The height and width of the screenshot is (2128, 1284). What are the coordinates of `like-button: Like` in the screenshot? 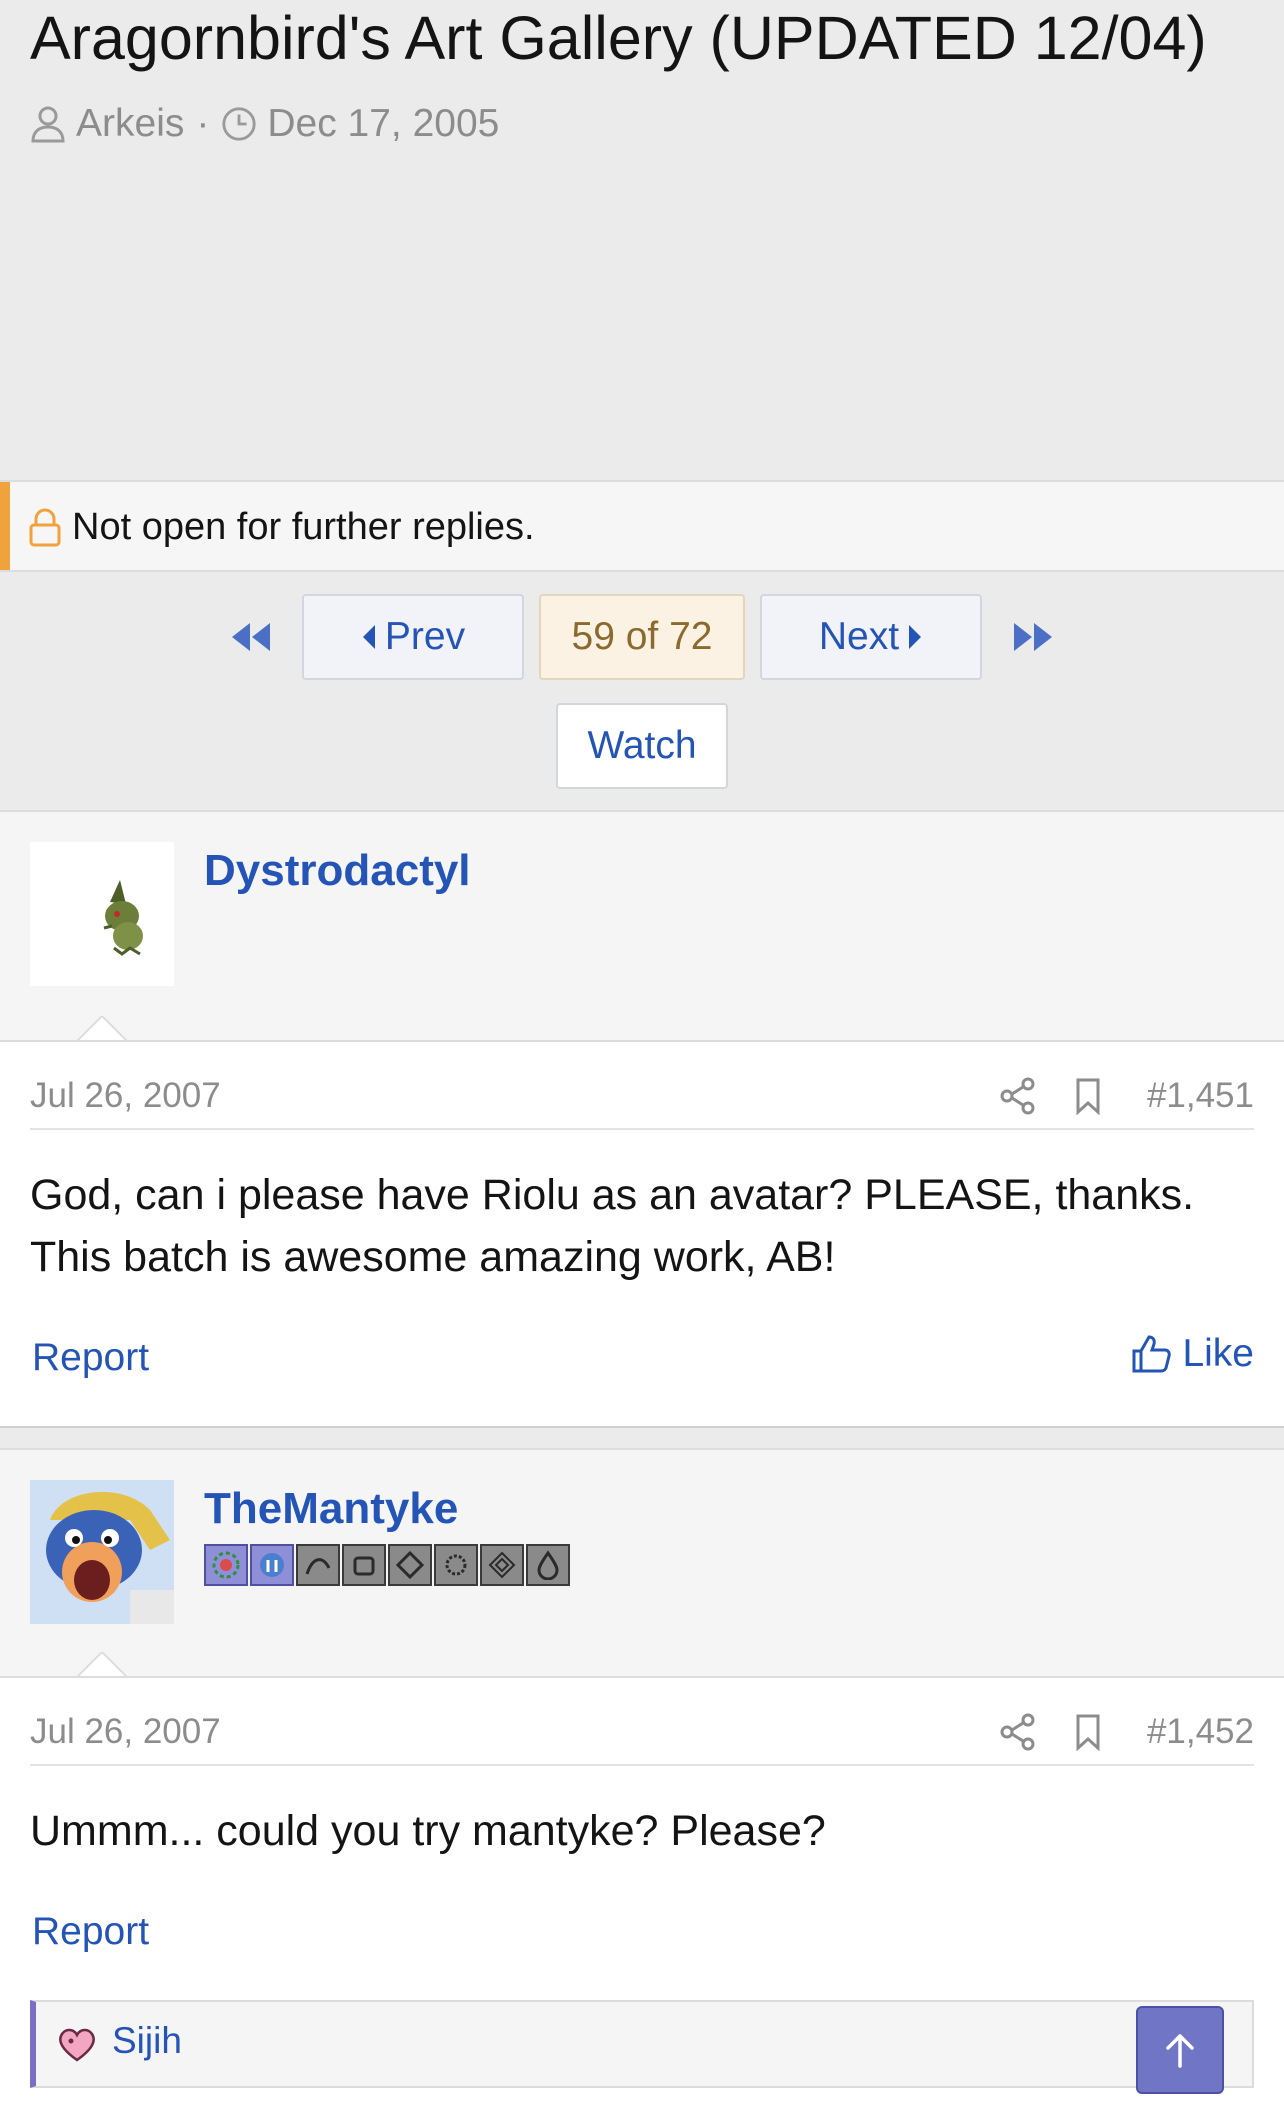 It's located at (1192, 1354).